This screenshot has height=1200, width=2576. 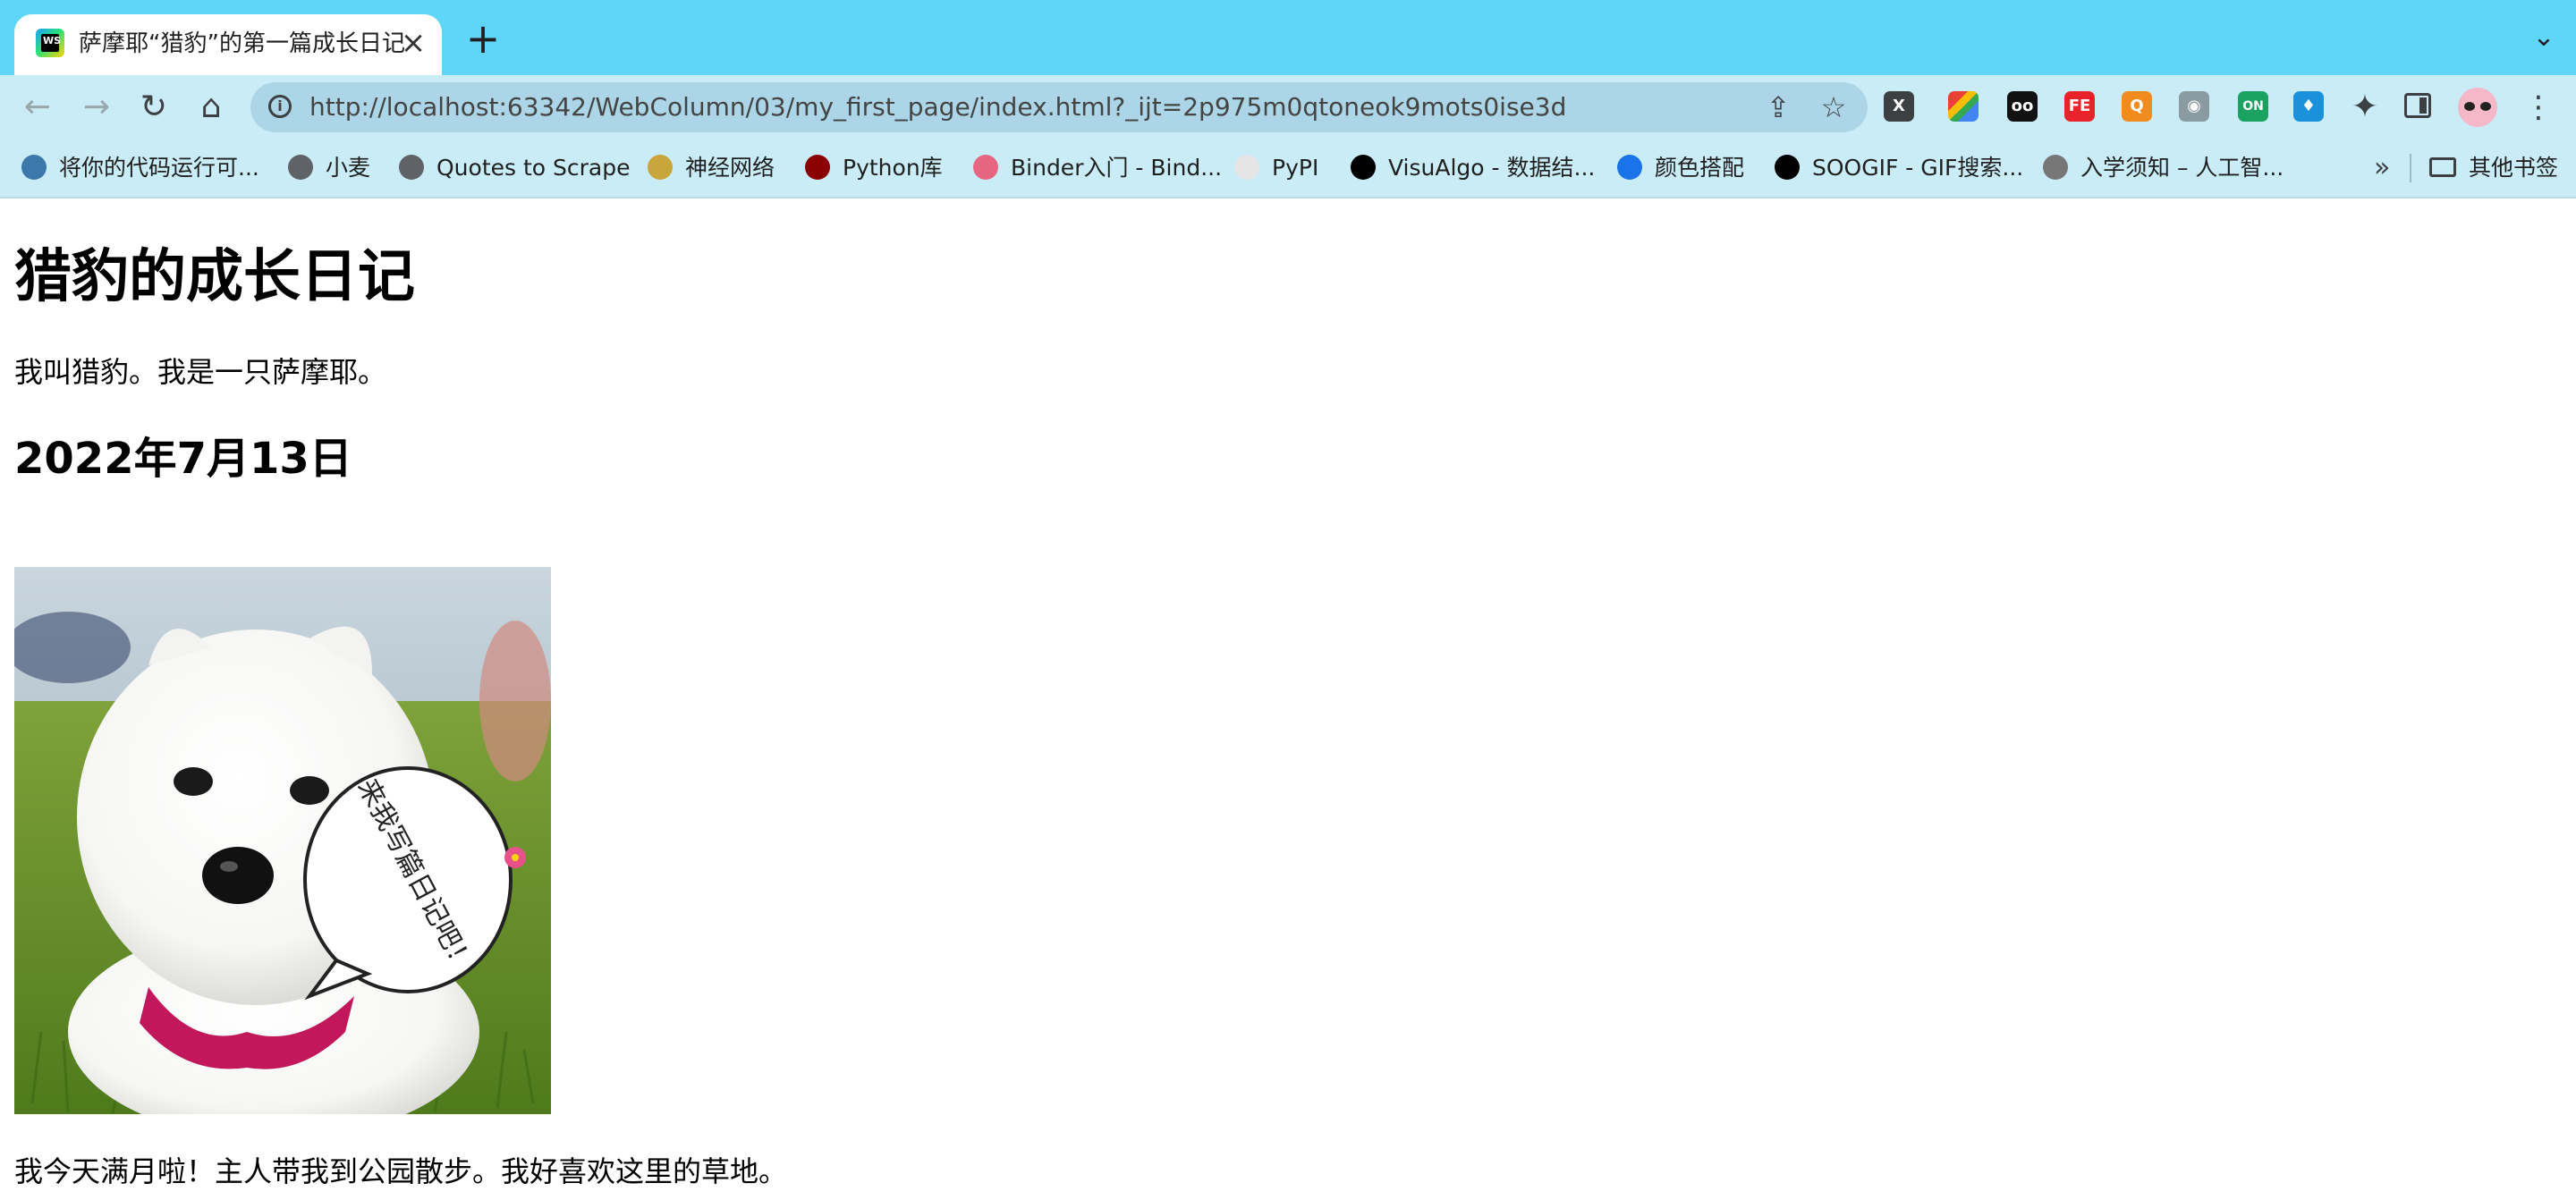 I want to click on home-button: ⌂, so click(x=211, y=107).